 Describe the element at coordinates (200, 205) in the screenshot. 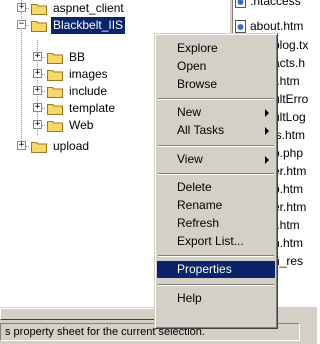

I see `menu-item-label: Rename` at that location.